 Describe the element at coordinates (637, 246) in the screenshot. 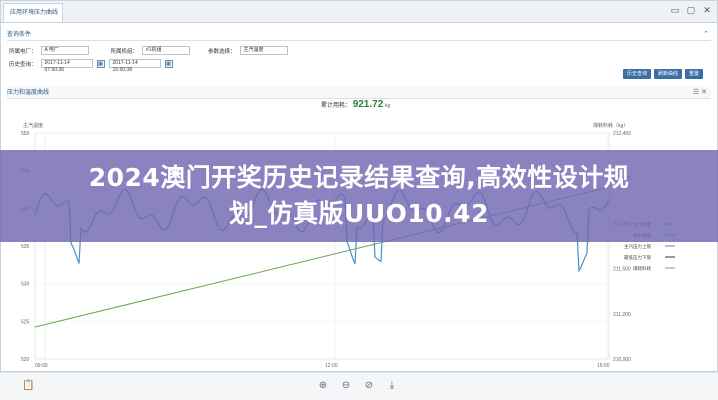

I see `legend-label: 主汽压力上限` at that location.